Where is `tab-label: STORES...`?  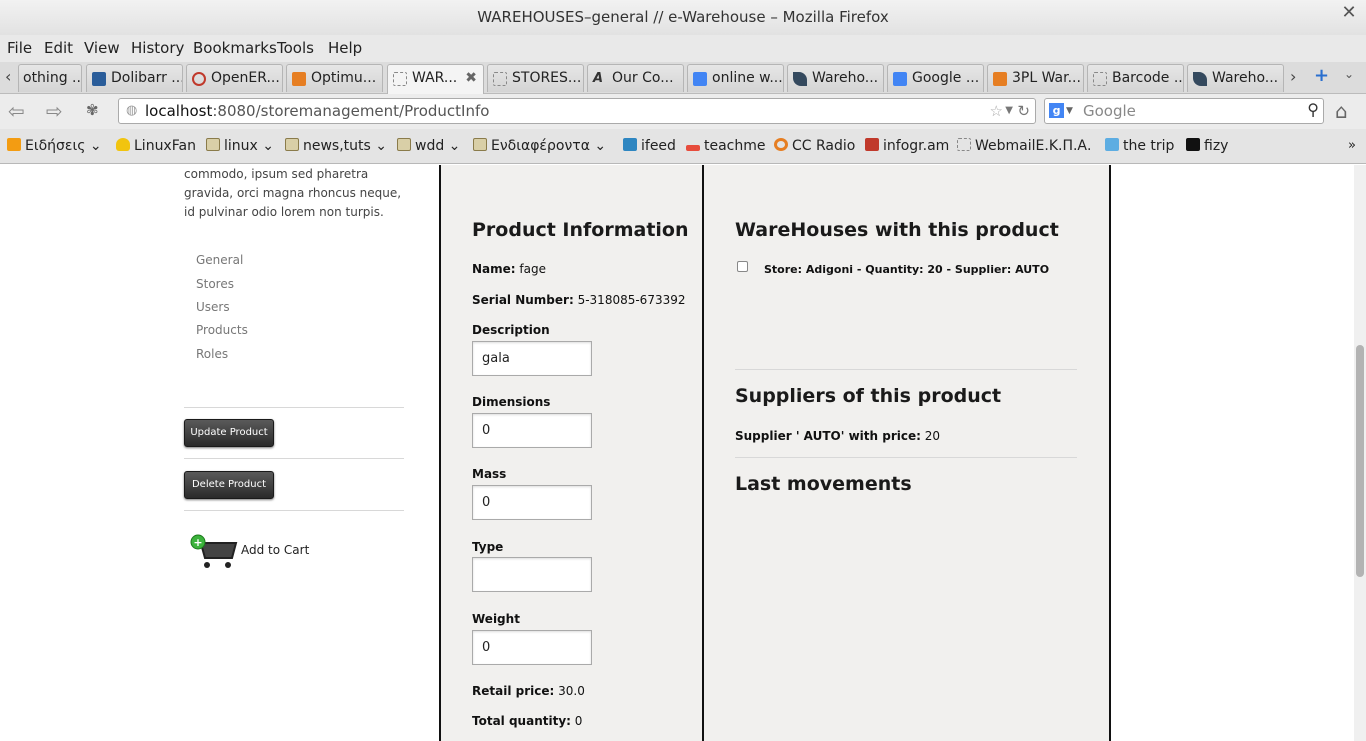 tab-label: STORES... is located at coordinates (547, 78).